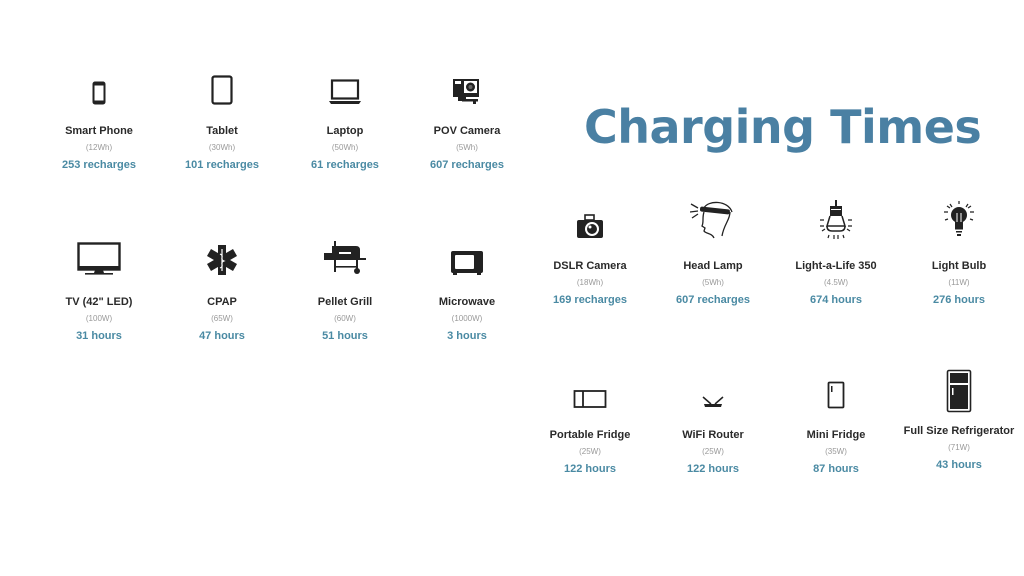 The height and width of the screenshot is (576, 1024). Describe the element at coordinates (467, 289) in the screenshot. I see `device-card: Microwave (1000W) 3 hours` at that location.